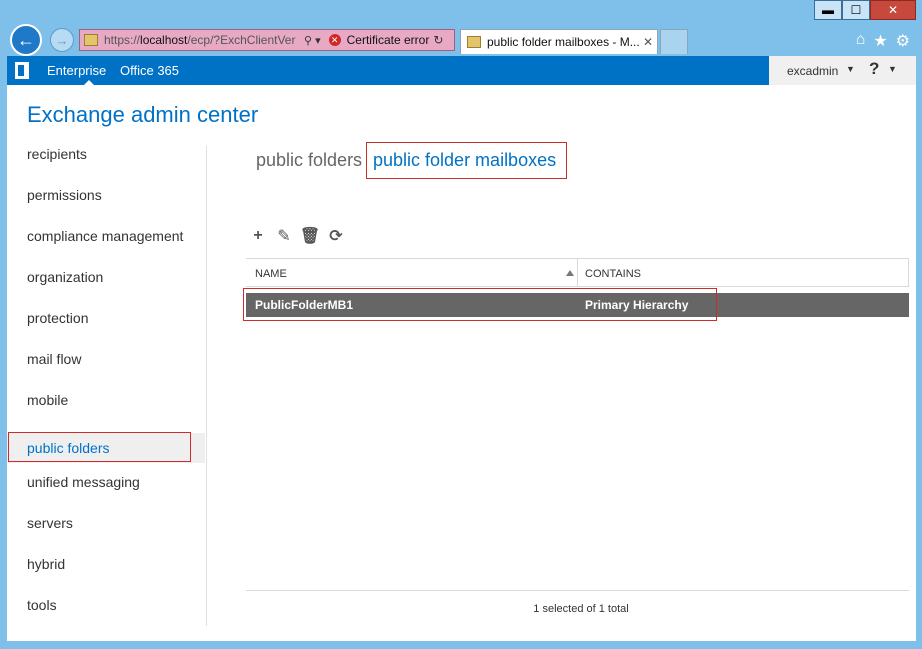  I want to click on forward-button: →, so click(62, 40).